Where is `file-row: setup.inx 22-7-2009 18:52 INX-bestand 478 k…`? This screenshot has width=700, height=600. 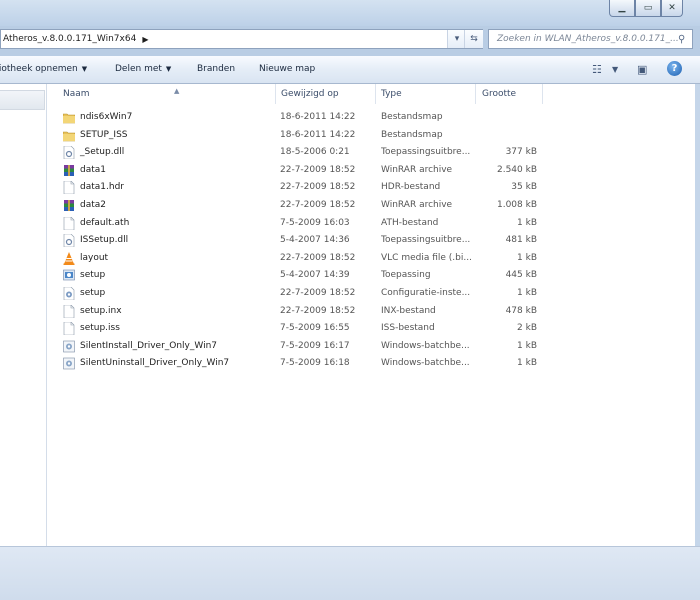 file-row: setup.inx 22-7-2009 18:52 INX-bestand 478 k… is located at coordinates (373, 311).